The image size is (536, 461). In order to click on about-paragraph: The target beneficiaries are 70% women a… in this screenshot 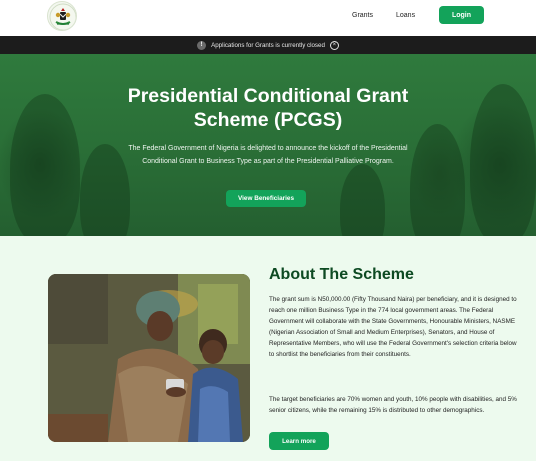, I will do `click(393, 405)`.